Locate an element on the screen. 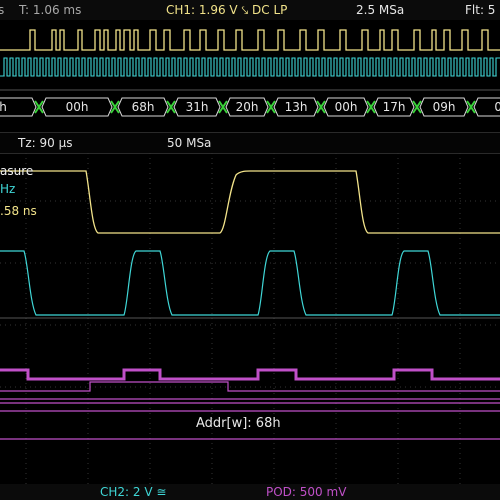 Image resolution: width=500 pixels, height=500 pixels. decode-label: Addr[w]: 68h is located at coordinates (238, 423).